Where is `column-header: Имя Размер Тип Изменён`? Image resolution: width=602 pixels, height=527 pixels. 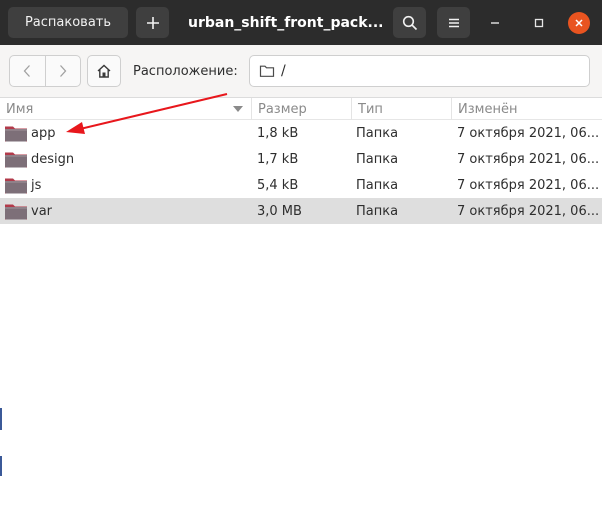
column-header: Имя Размер Тип Изменён is located at coordinates (301, 109).